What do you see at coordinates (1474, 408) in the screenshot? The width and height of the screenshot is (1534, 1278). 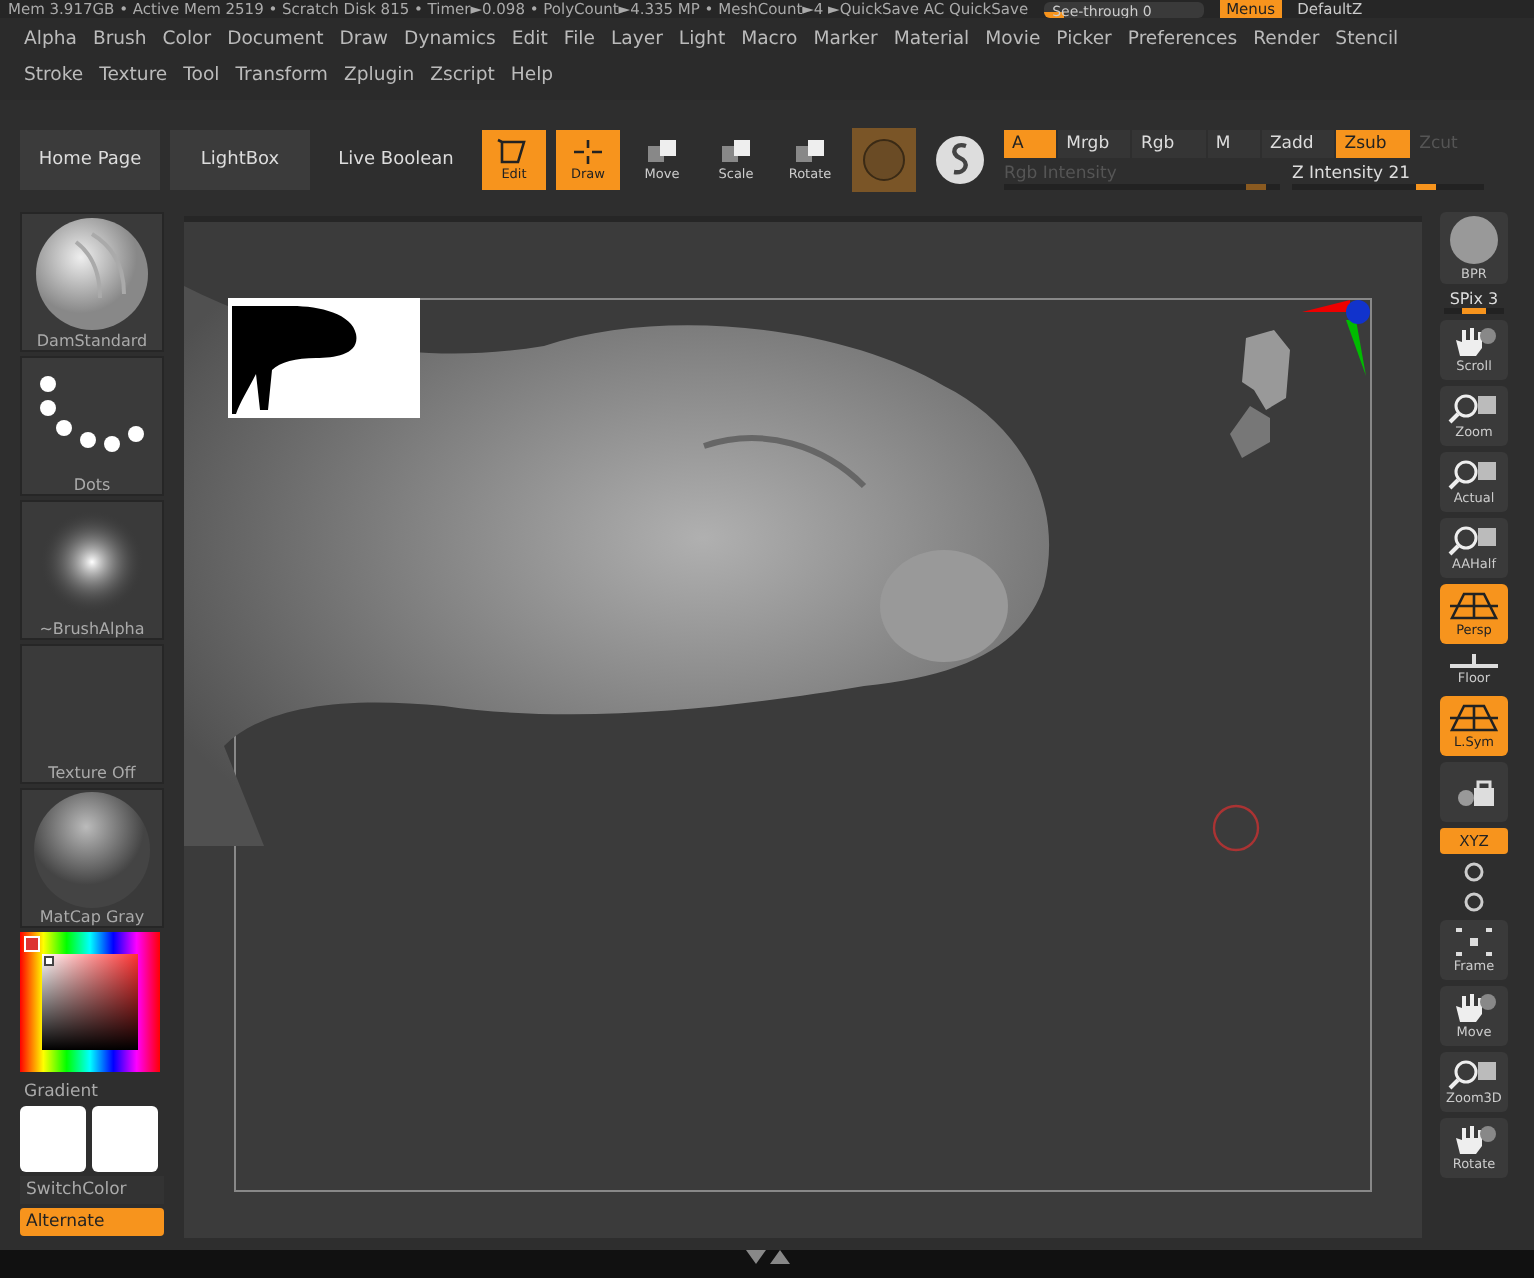 I see `zoom-icon` at bounding box center [1474, 408].